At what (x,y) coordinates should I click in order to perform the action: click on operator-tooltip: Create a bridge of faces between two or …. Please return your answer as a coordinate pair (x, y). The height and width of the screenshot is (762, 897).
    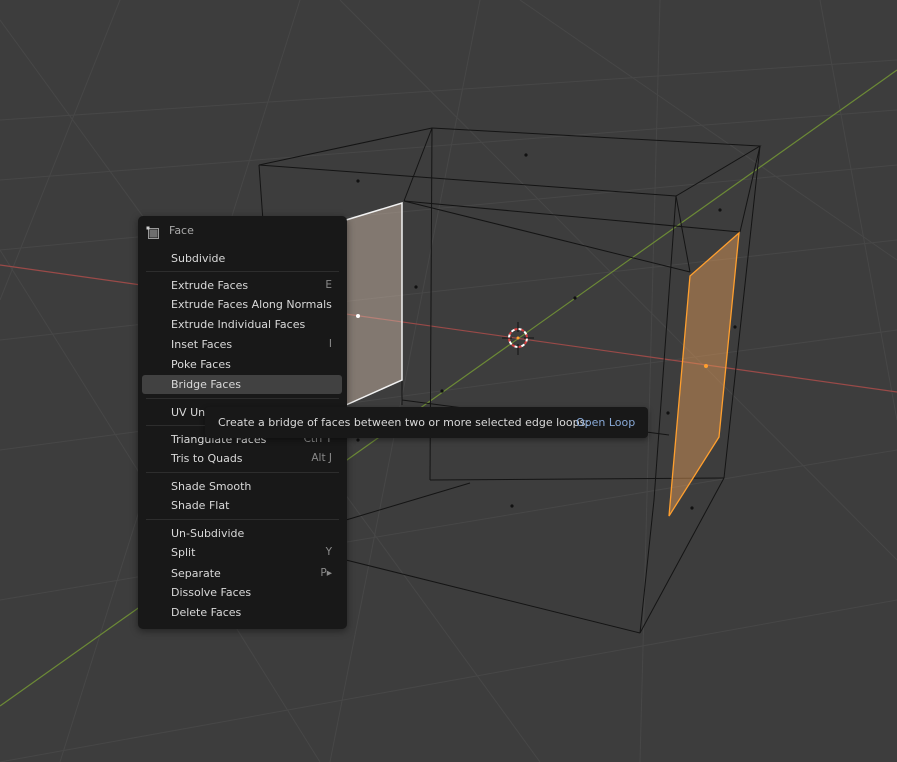
    Looking at the image, I should click on (426, 422).